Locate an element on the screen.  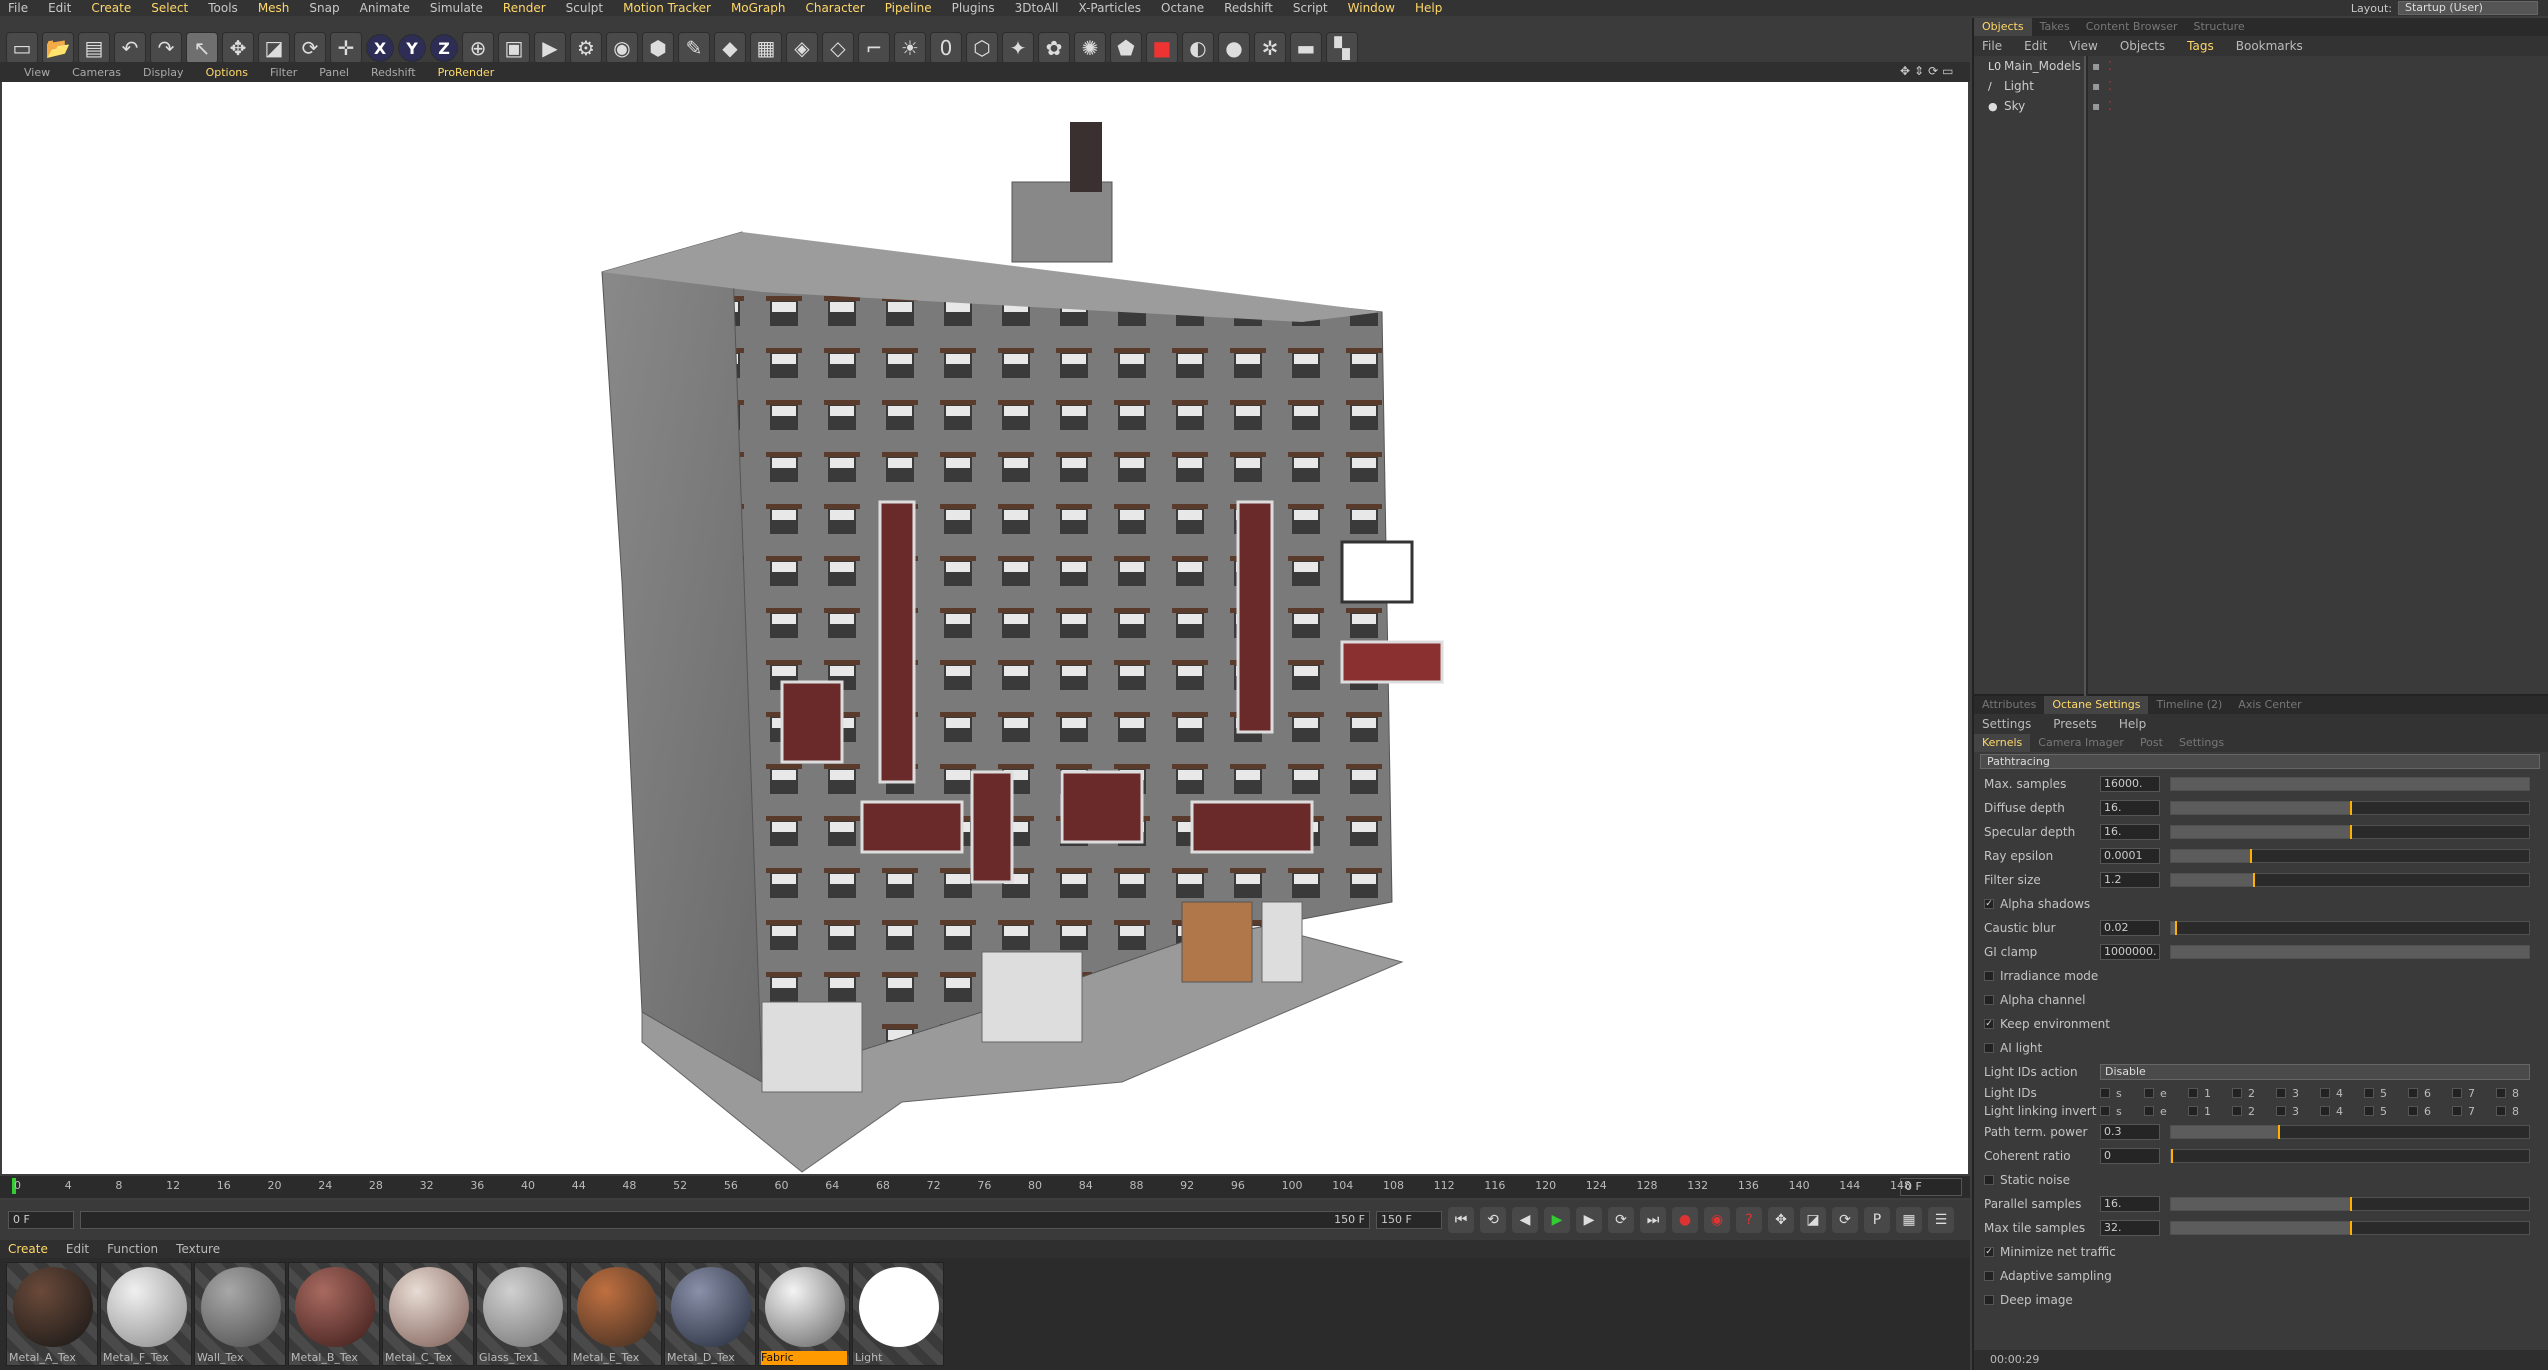
menu-redshift: Redshift is located at coordinates (1248, 8).